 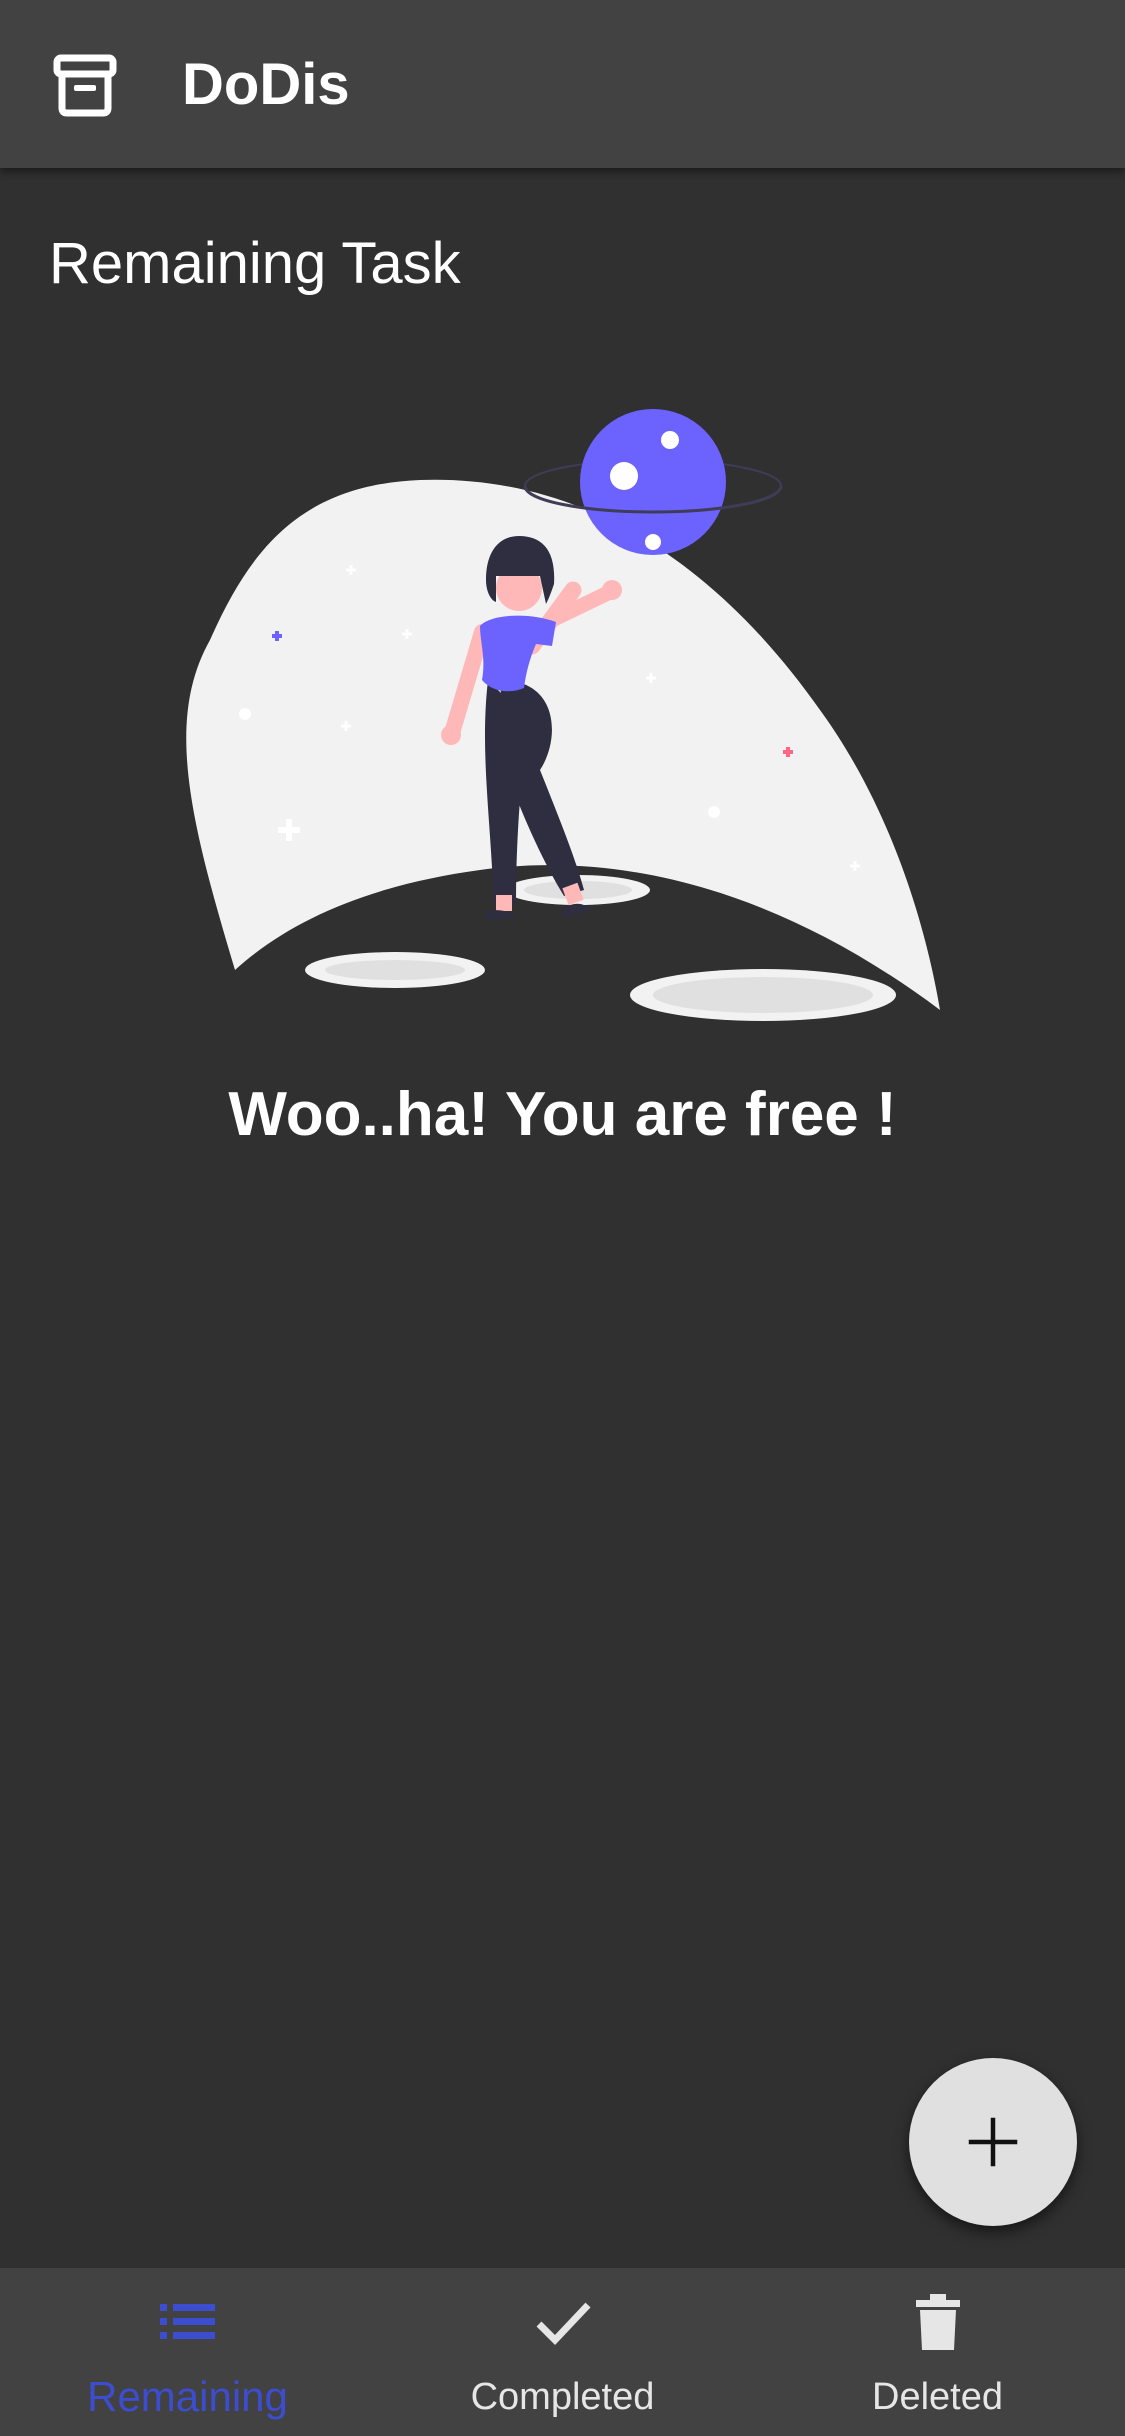 I want to click on add-task-button, so click(x=993, y=2142).